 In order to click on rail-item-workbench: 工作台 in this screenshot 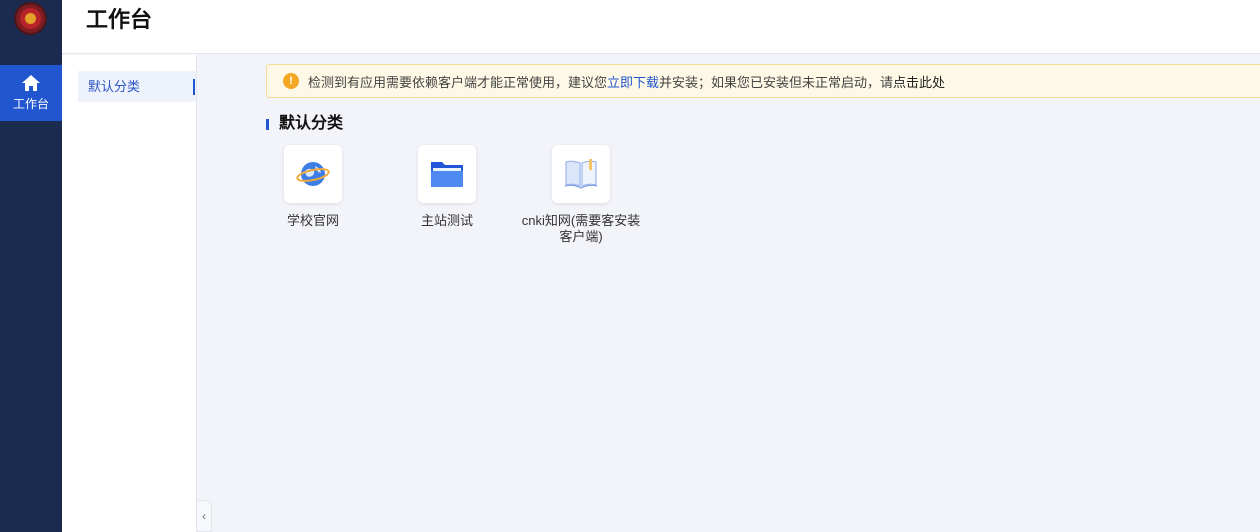, I will do `click(31, 93)`.